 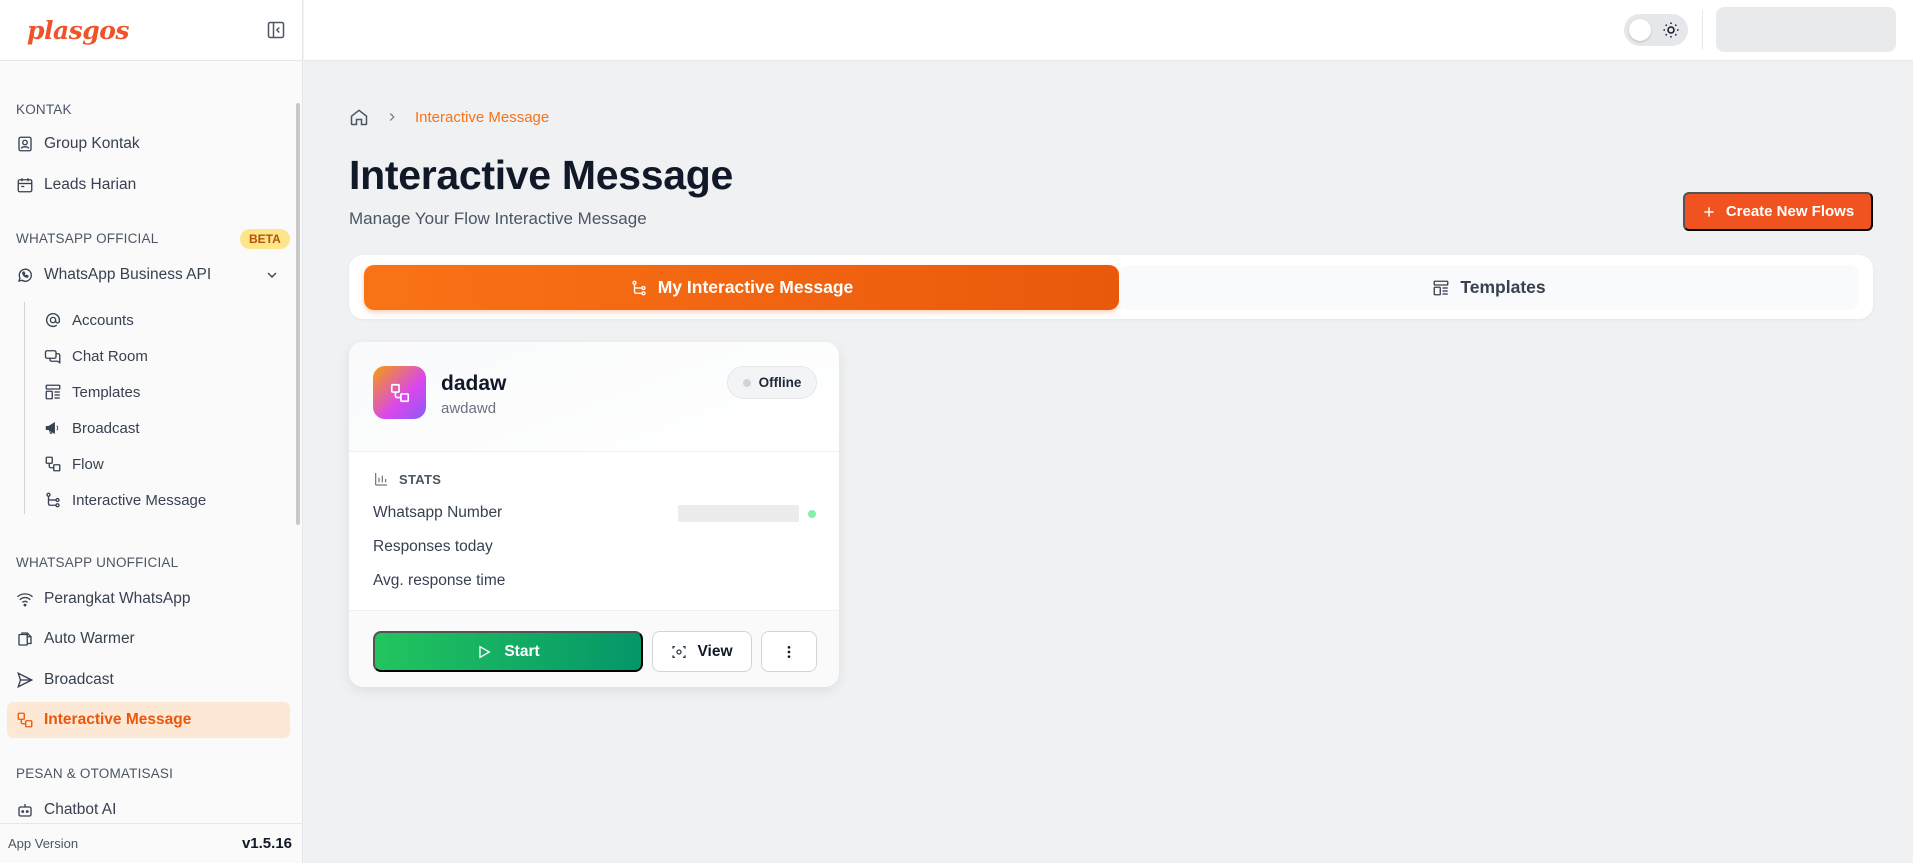 What do you see at coordinates (392, 117) in the screenshot?
I see `chevron-right-icon` at bounding box center [392, 117].